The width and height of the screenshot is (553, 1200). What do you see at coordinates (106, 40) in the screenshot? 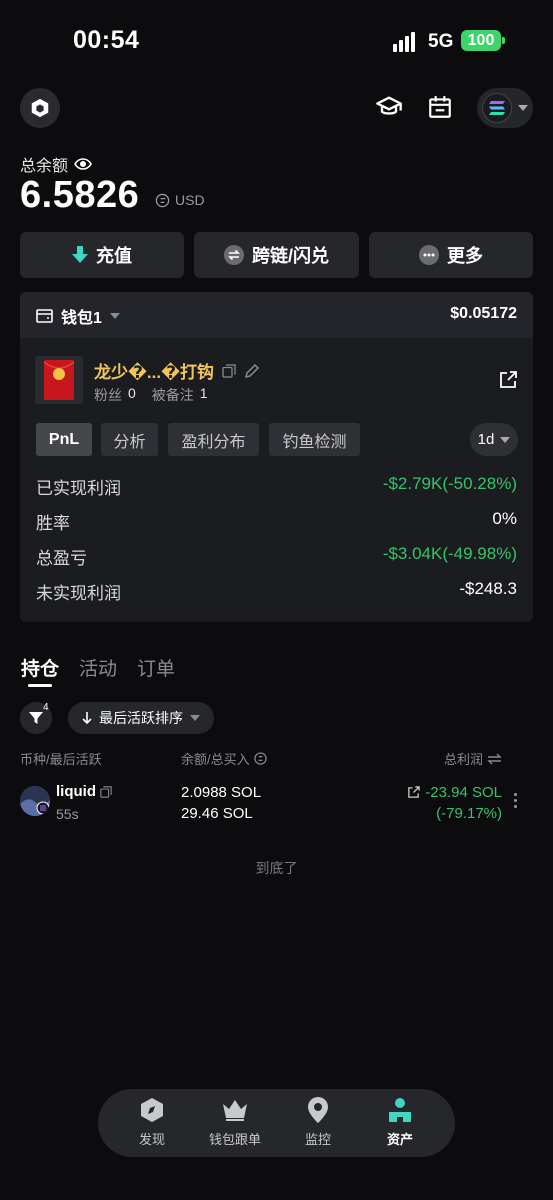
I see `status-time: 00:54` at bounding box center [106, 40].